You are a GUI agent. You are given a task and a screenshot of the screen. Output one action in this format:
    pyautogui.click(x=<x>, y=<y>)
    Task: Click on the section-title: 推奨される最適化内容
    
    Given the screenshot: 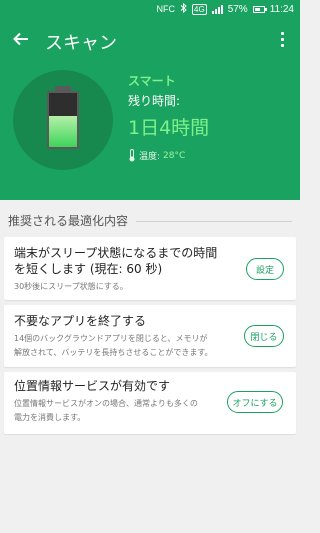 What is the action you would take?
    pyautogui.click(x=68, y=221)
    